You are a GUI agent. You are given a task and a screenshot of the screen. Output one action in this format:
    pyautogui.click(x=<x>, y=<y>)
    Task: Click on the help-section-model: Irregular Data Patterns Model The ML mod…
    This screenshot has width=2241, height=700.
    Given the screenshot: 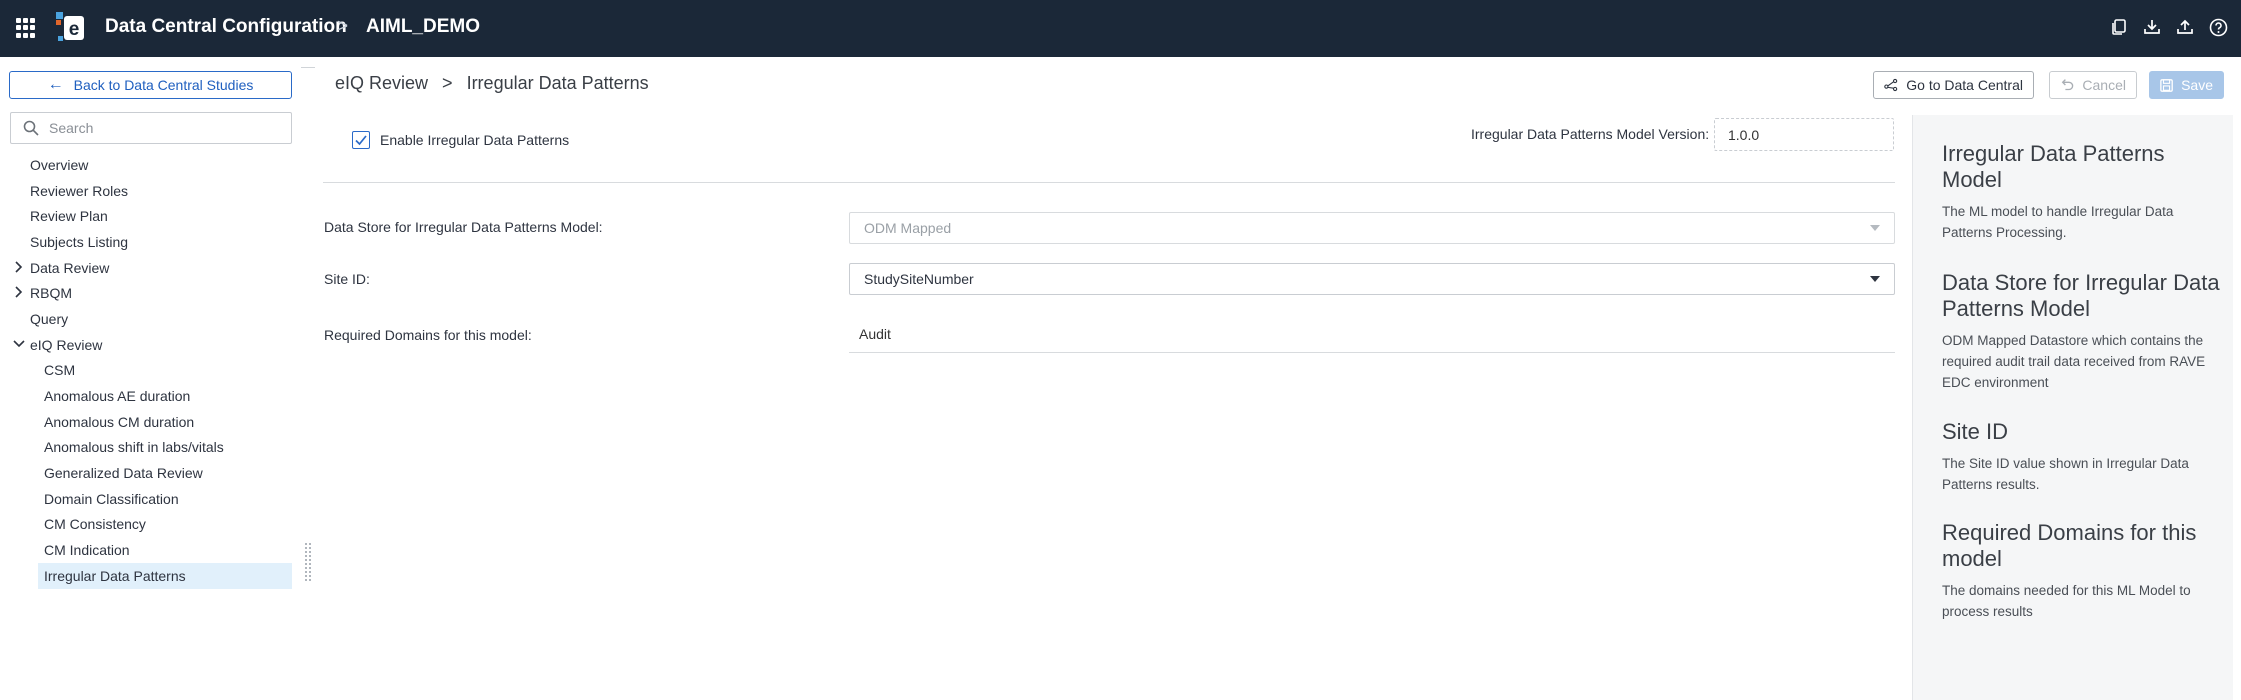 What is the action you would take?
    pyautogui.click(x=2083, y=192)
    